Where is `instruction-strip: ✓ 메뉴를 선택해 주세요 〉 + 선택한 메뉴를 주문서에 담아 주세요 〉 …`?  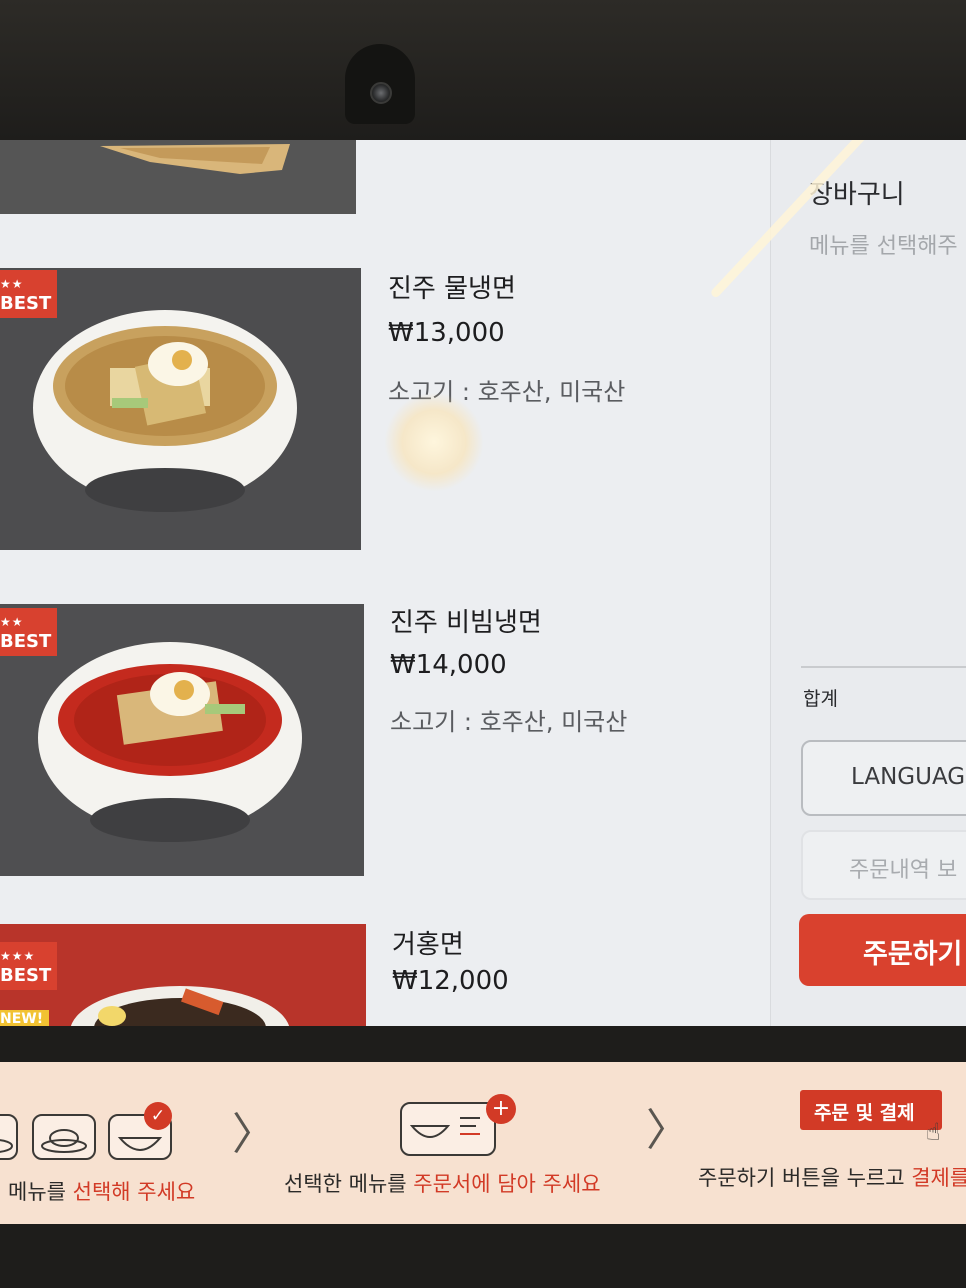 instruction-strip: ✓ 메뉴를 선택해 주세요 〉 + 선택한 메뉴를 주문서에 담아 주세요 〉 … is located at coordinates (483, 1143).